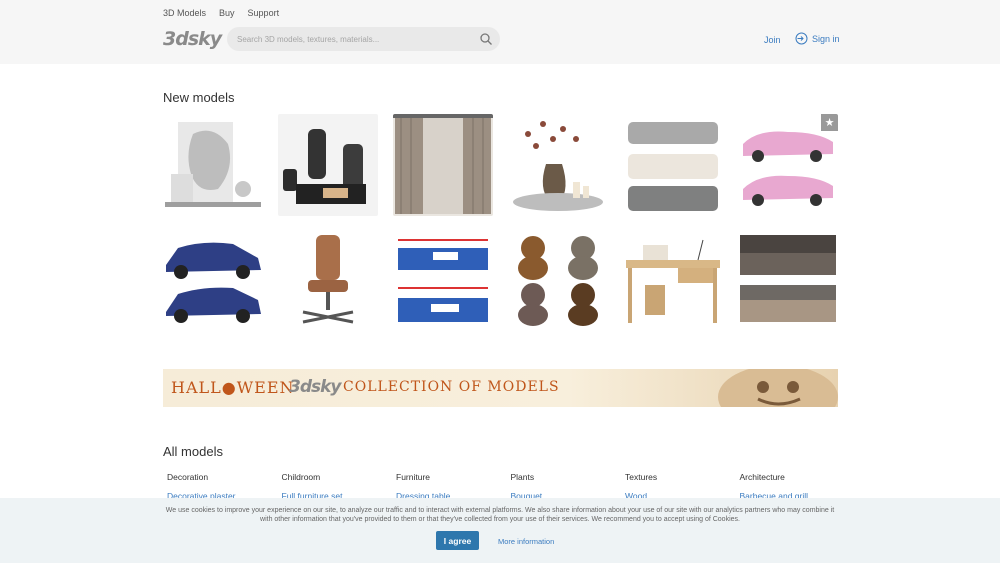 The image size is (1000, 563). Describe the element at coordinates (233, 387) in the screenshot. I see `banner-halloween-text: HALL●WEEN` at that location.